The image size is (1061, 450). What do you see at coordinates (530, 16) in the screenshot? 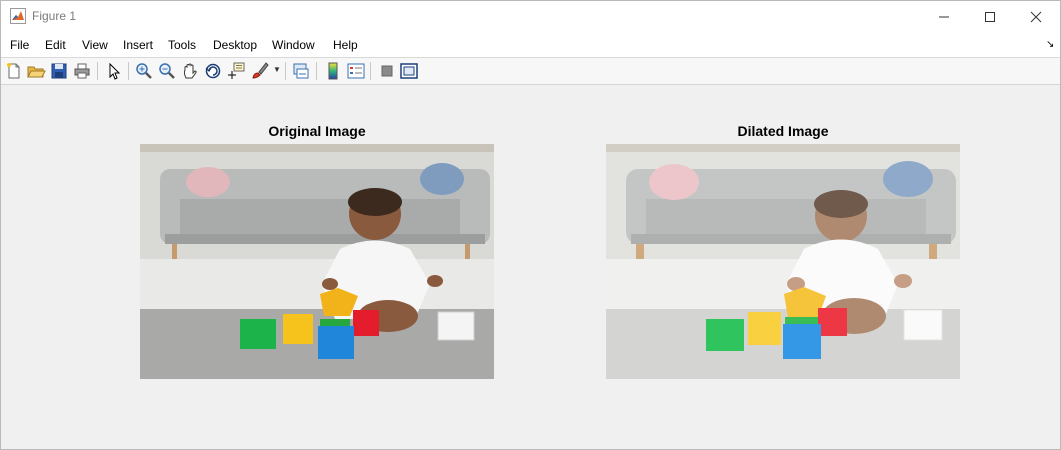
I see `title-bar: Figure 1` at bounding box center [530, 16].